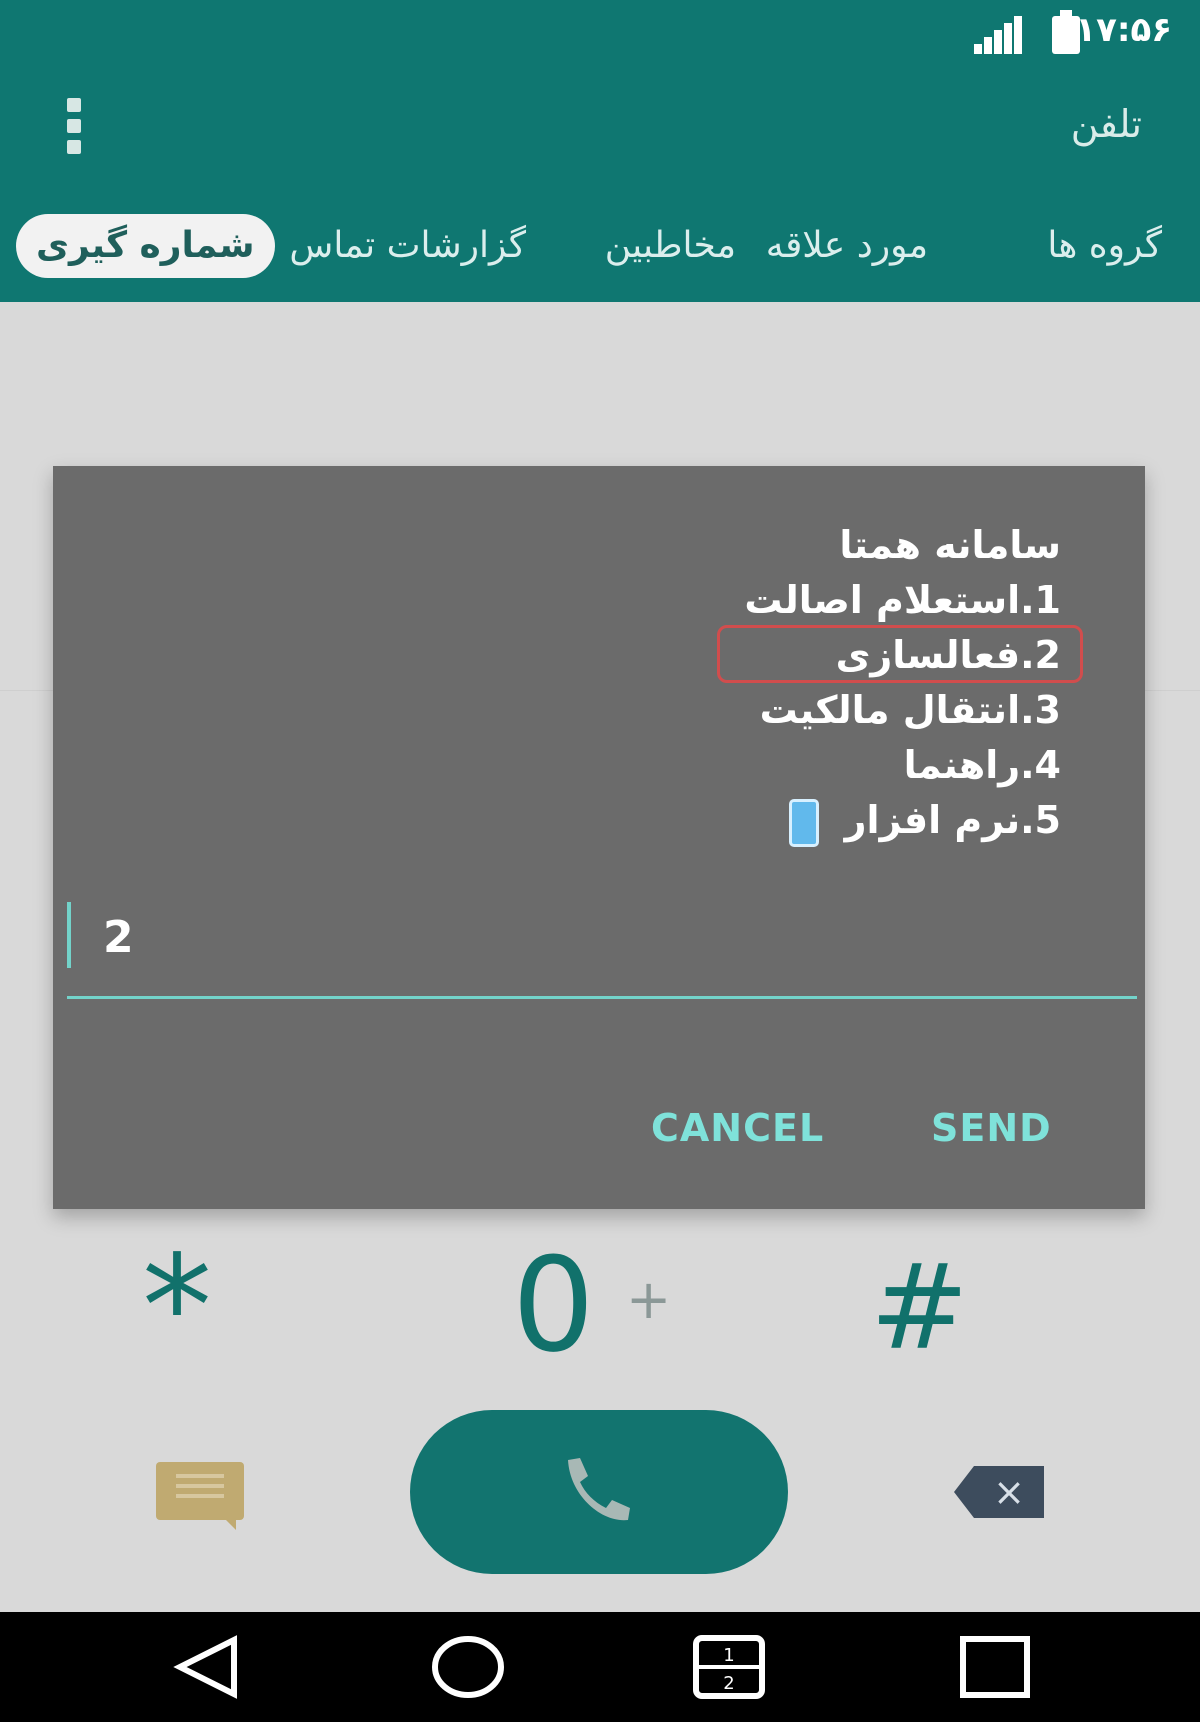 The width and height of the screenshot is (1200, 1722). What do you see at coordinates (728, 1655) in the screenshot?
I see `sim-one-label: 1` at bounding box center [728, 1655].